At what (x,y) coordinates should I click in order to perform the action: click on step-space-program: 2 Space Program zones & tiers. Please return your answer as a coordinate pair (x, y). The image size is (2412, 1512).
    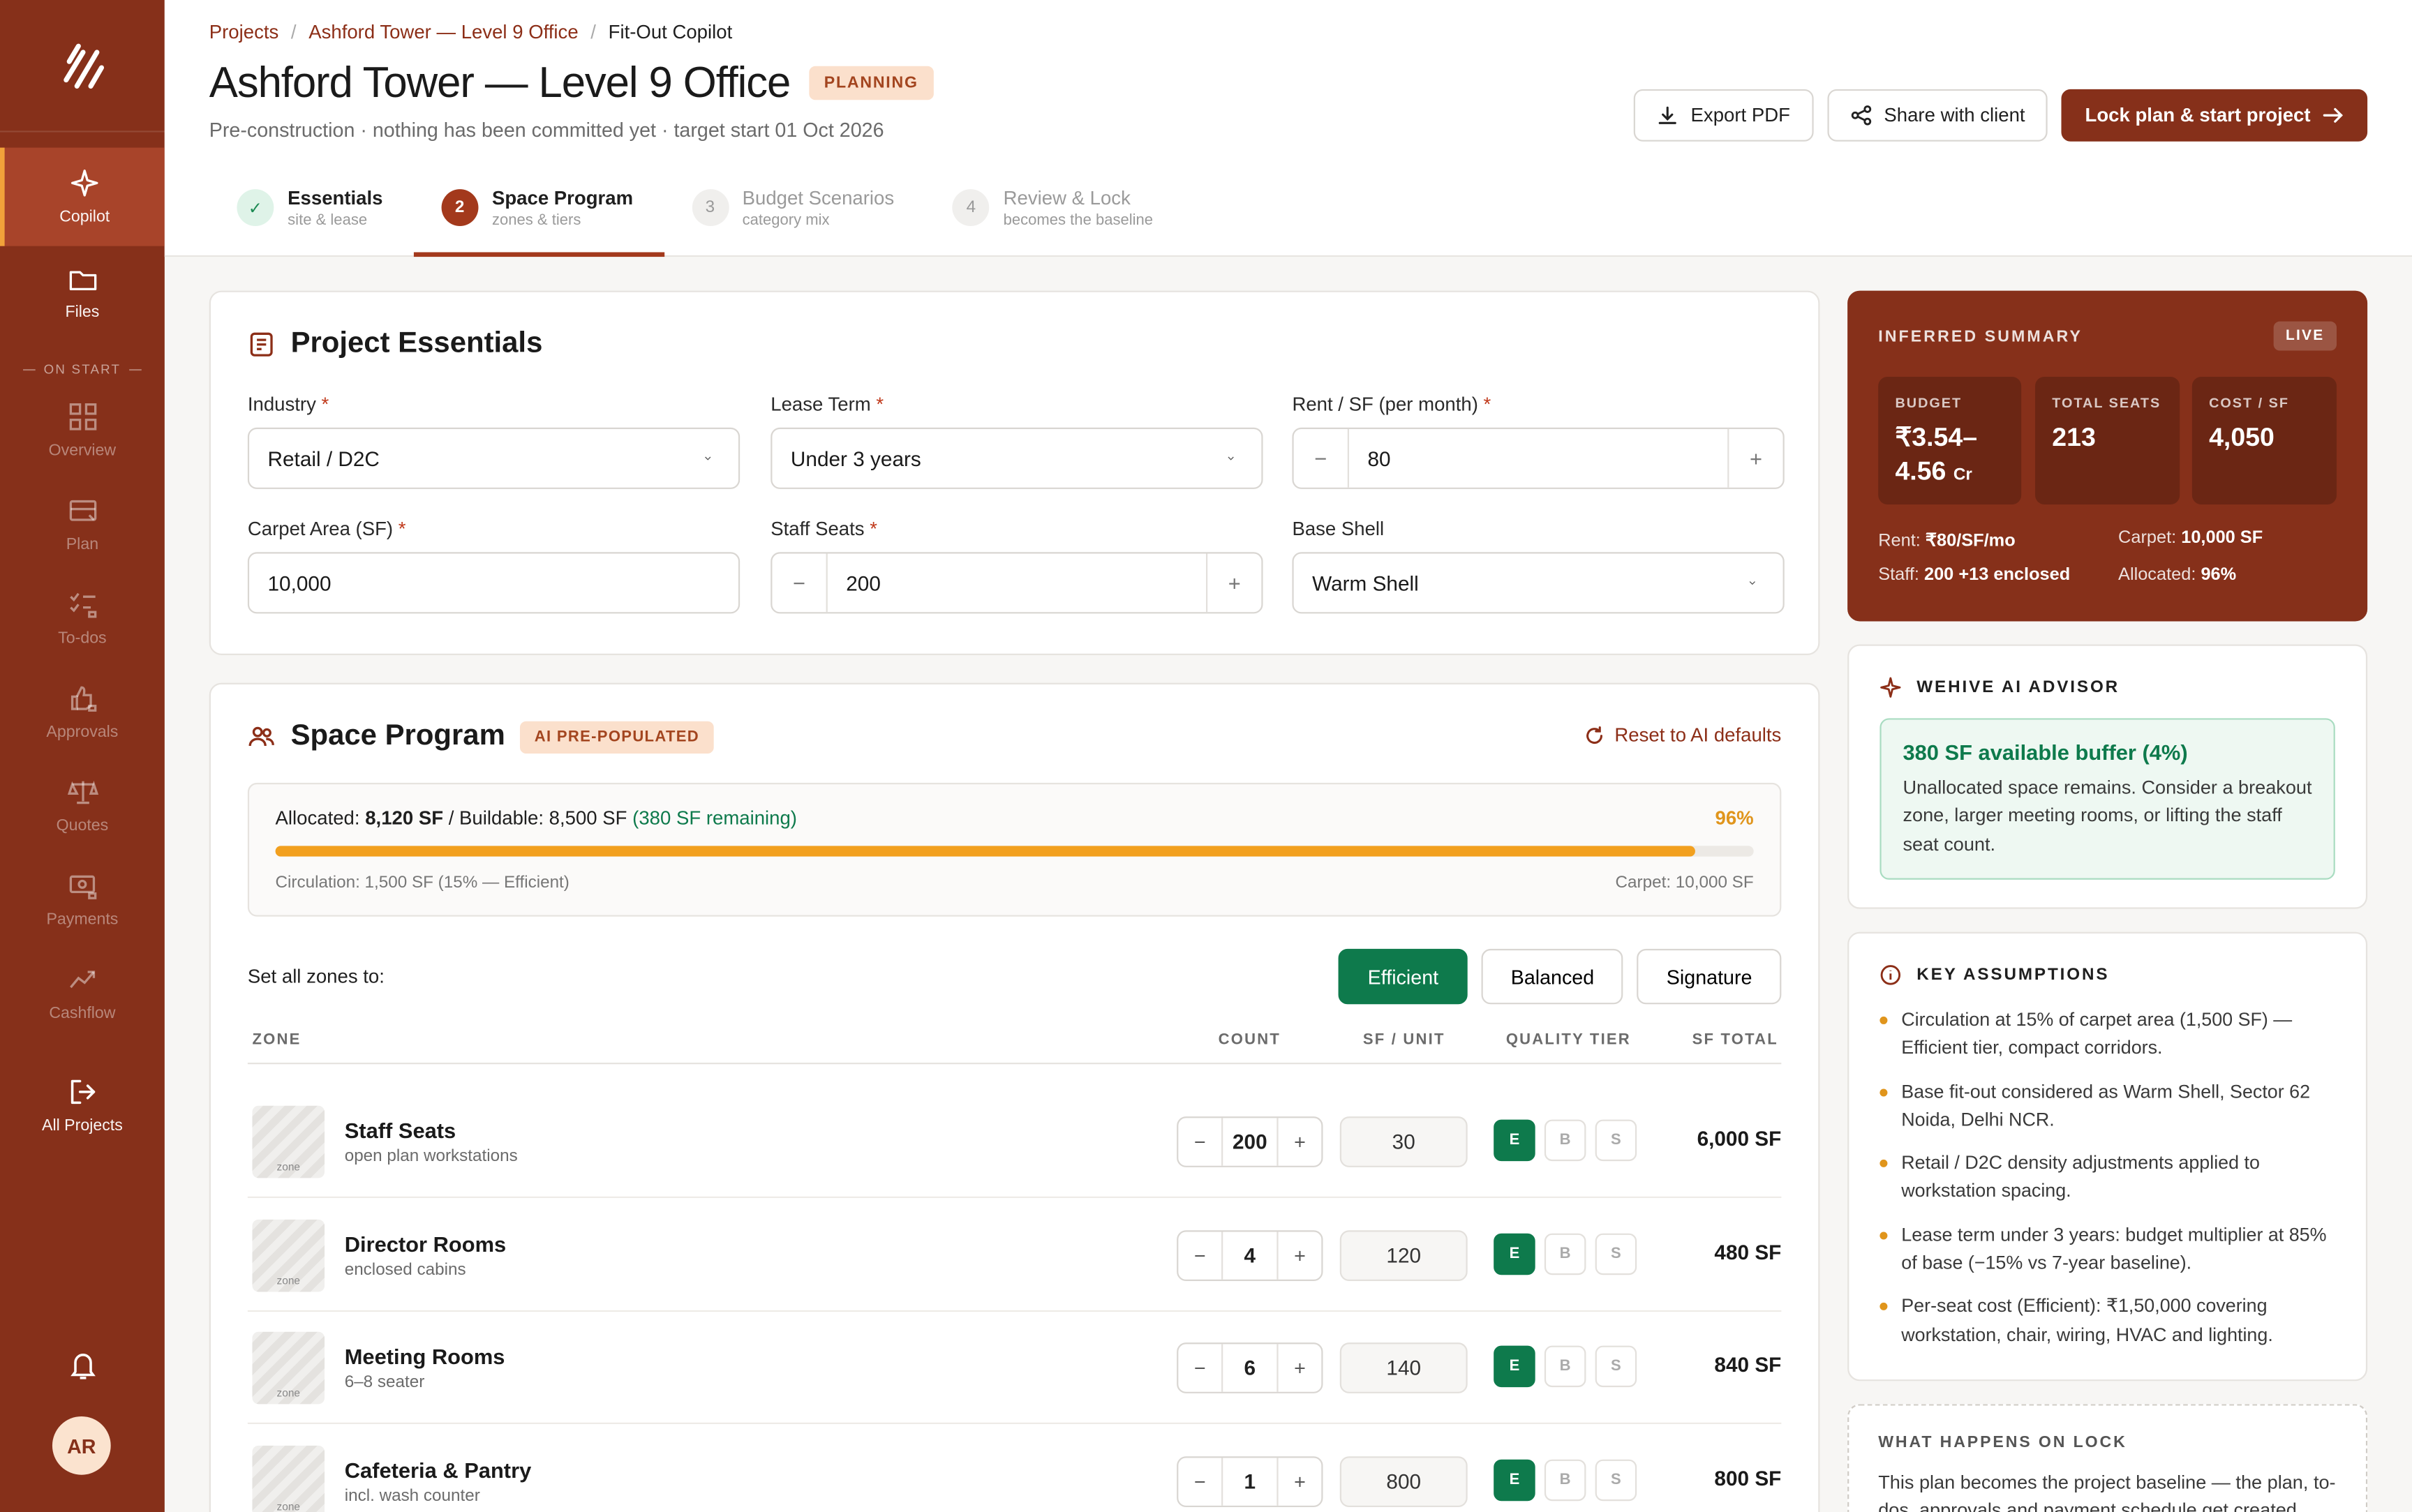
    Looking at the image, I should click on (538, 211).